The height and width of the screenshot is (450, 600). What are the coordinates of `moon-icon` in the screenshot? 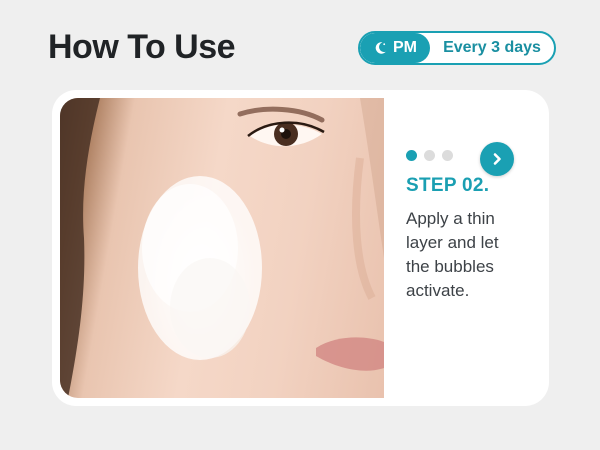 It's located at (380, 48).